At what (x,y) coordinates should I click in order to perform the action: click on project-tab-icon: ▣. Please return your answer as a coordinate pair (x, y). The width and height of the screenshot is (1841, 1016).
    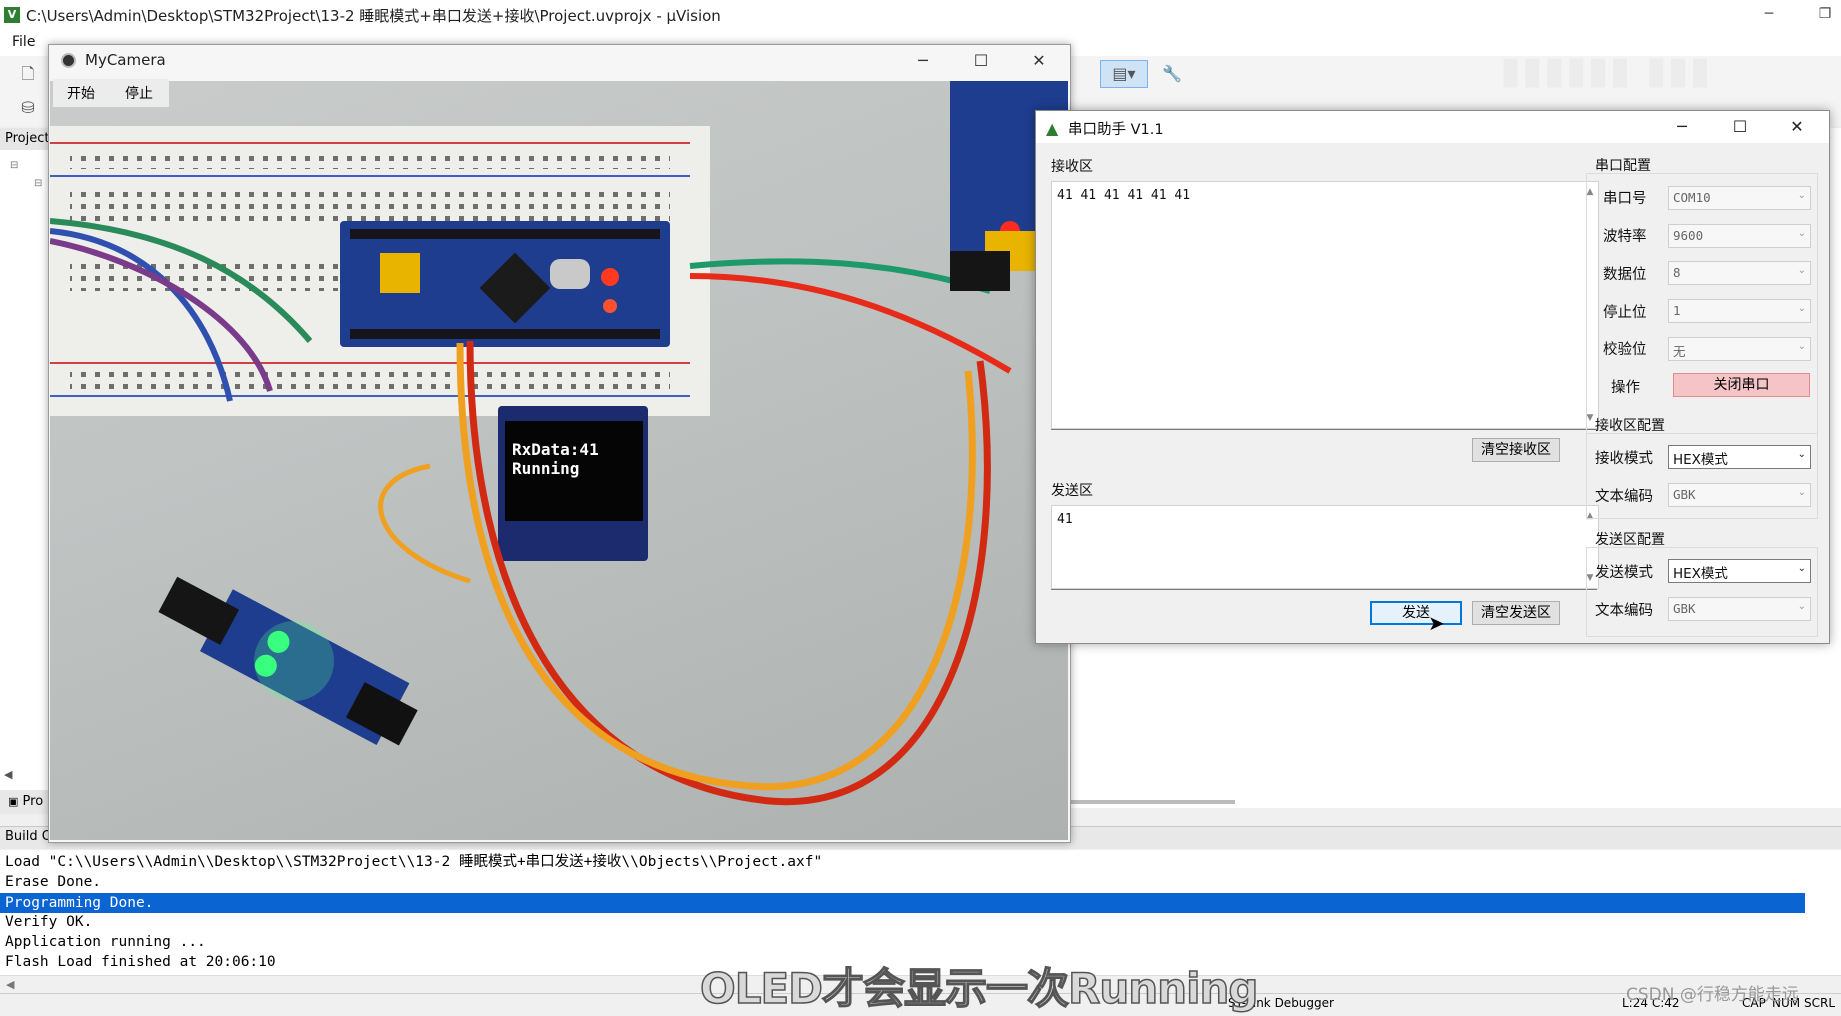
    Looking at the image, I should click on (13, 801).